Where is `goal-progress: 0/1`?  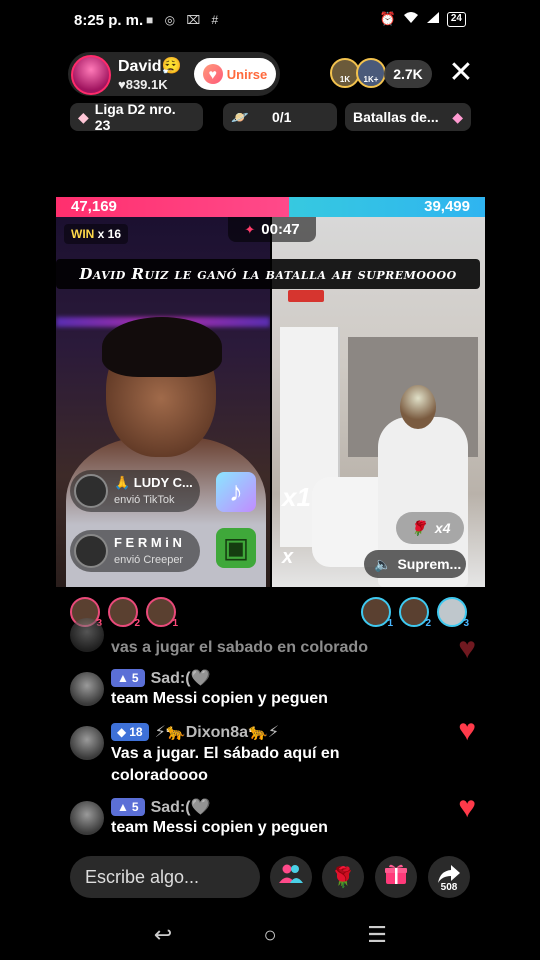
goal-progress: 0/1 is located at coordinates (281, 117).